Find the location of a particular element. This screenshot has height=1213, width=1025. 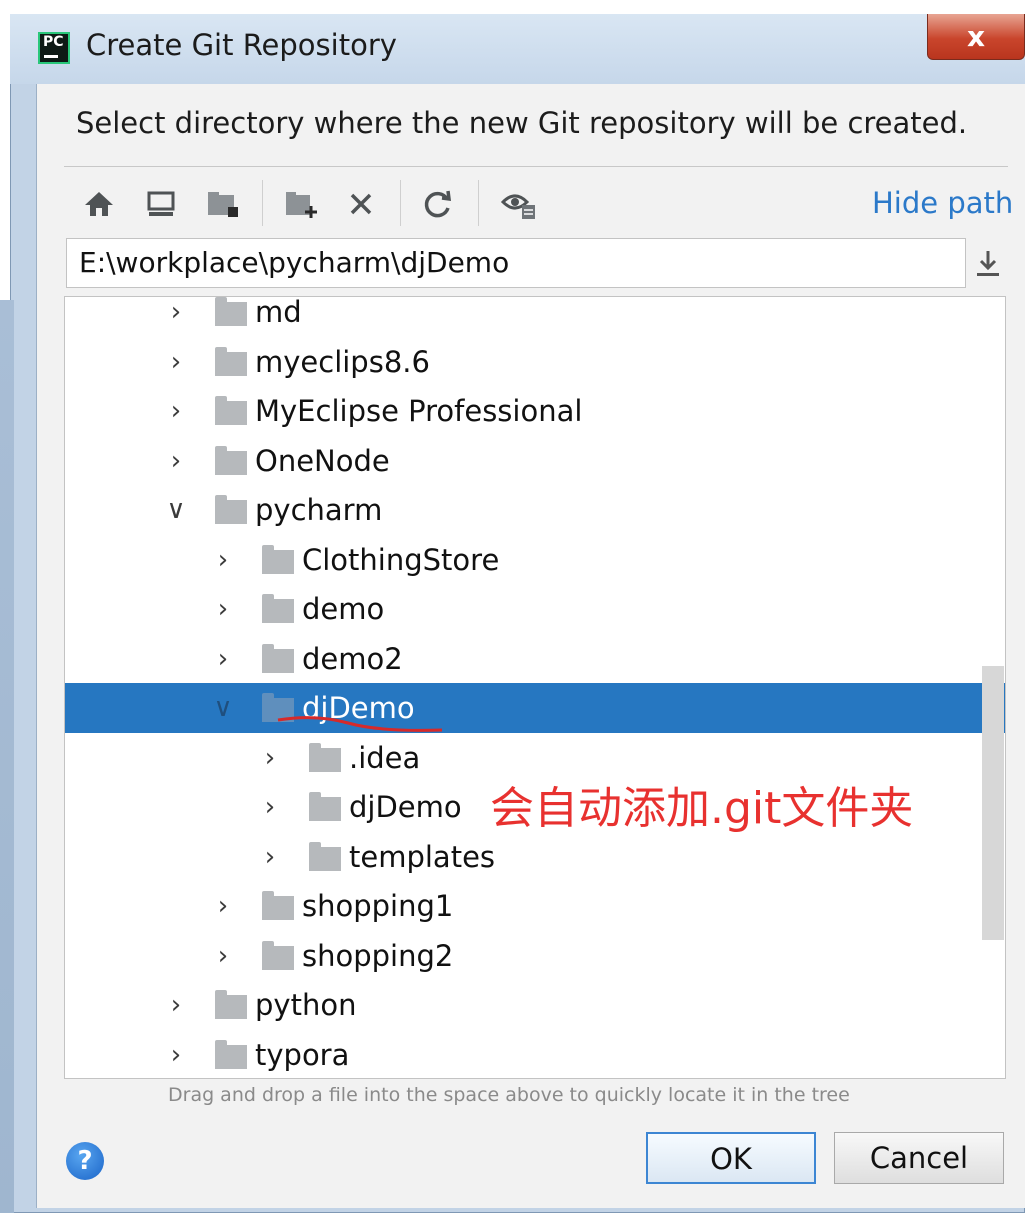

separator is located at coordinates (536, 166).